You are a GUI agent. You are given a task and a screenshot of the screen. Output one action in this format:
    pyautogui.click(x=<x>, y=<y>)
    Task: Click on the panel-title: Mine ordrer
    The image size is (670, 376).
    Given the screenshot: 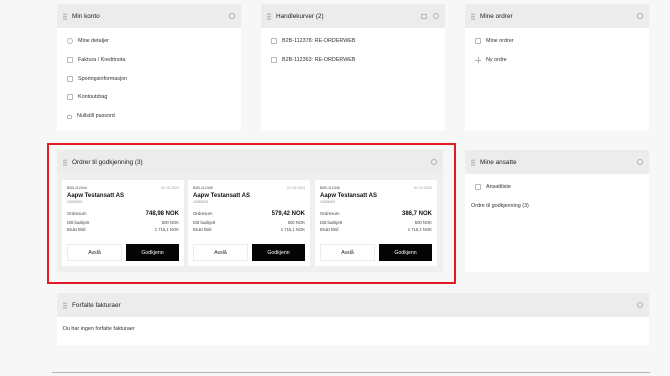 What is the action you would take?
    pyautogui.click(x=496, y=16)
    